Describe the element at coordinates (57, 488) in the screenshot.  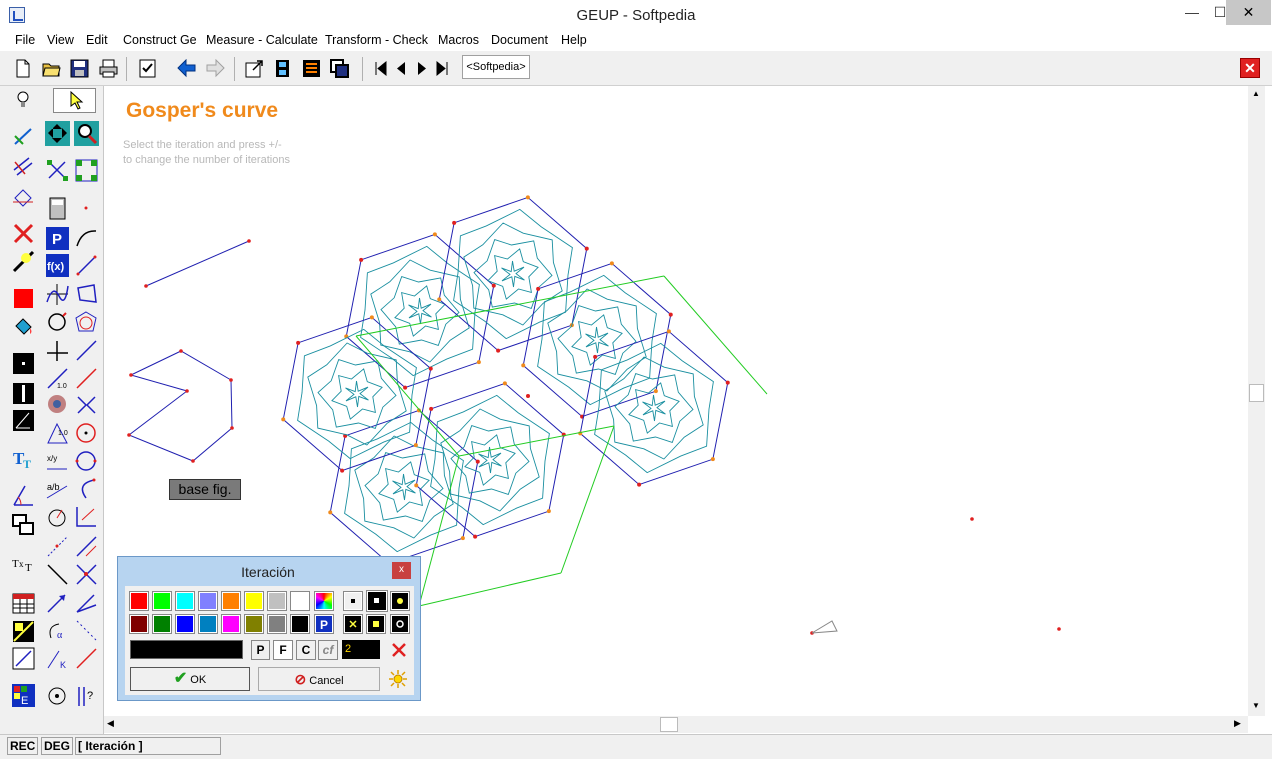
I see `label-icon: a/b` at that location.